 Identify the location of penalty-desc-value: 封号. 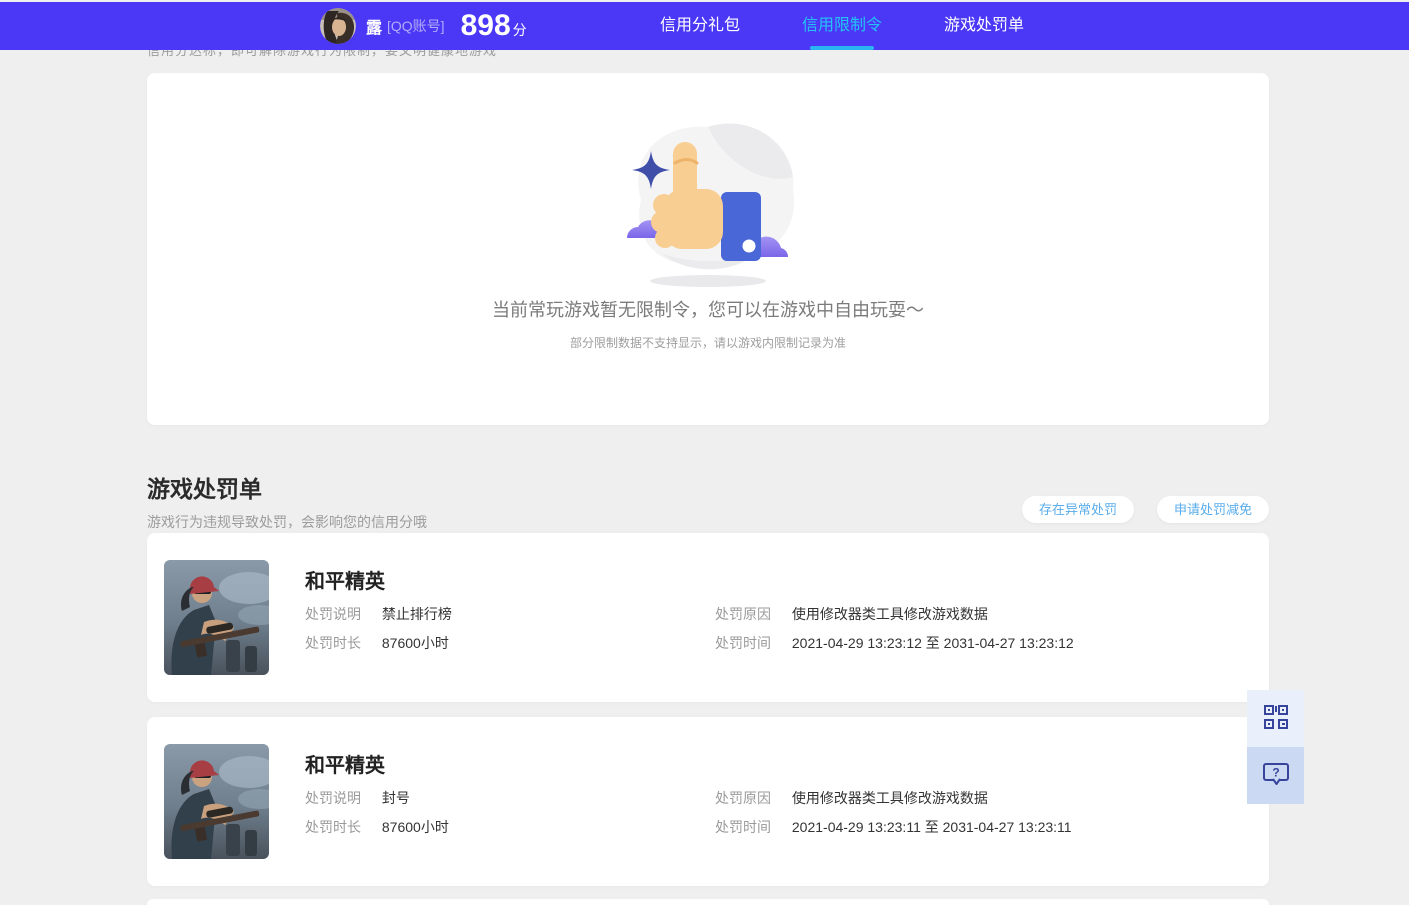
(395, 798).